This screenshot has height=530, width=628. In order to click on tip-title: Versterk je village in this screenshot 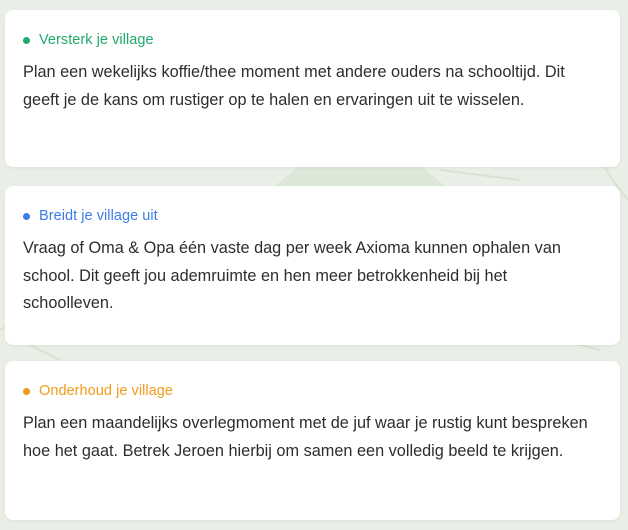, I will do `click(96, 40)`.